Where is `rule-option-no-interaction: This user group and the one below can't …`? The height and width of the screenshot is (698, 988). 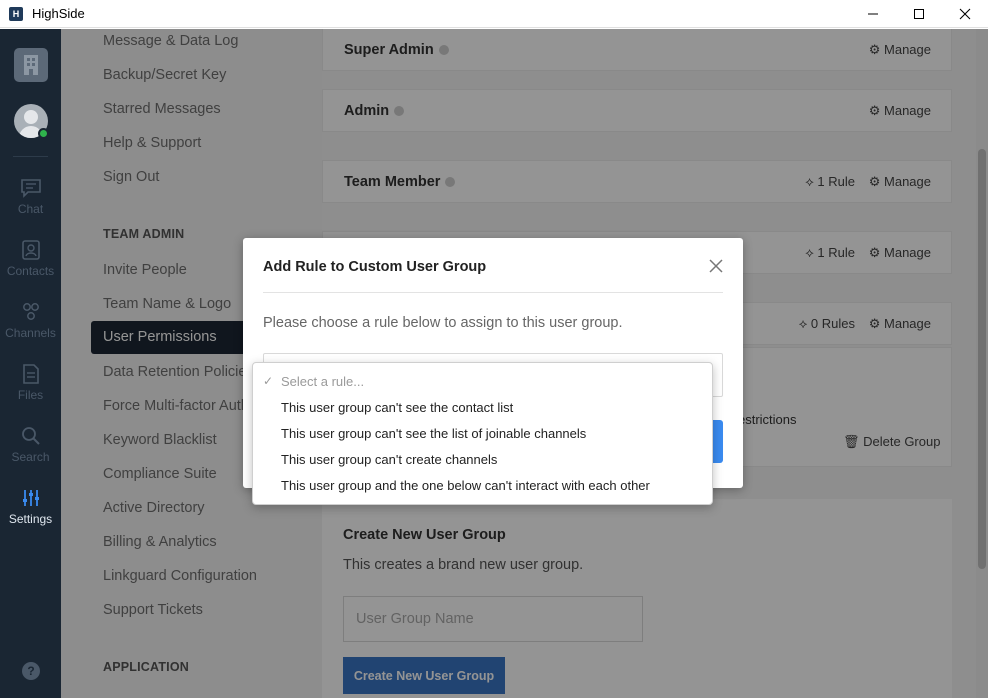 rule-option-no-interaction: This user group and the one below can't … is located at coordinates (465, 485).